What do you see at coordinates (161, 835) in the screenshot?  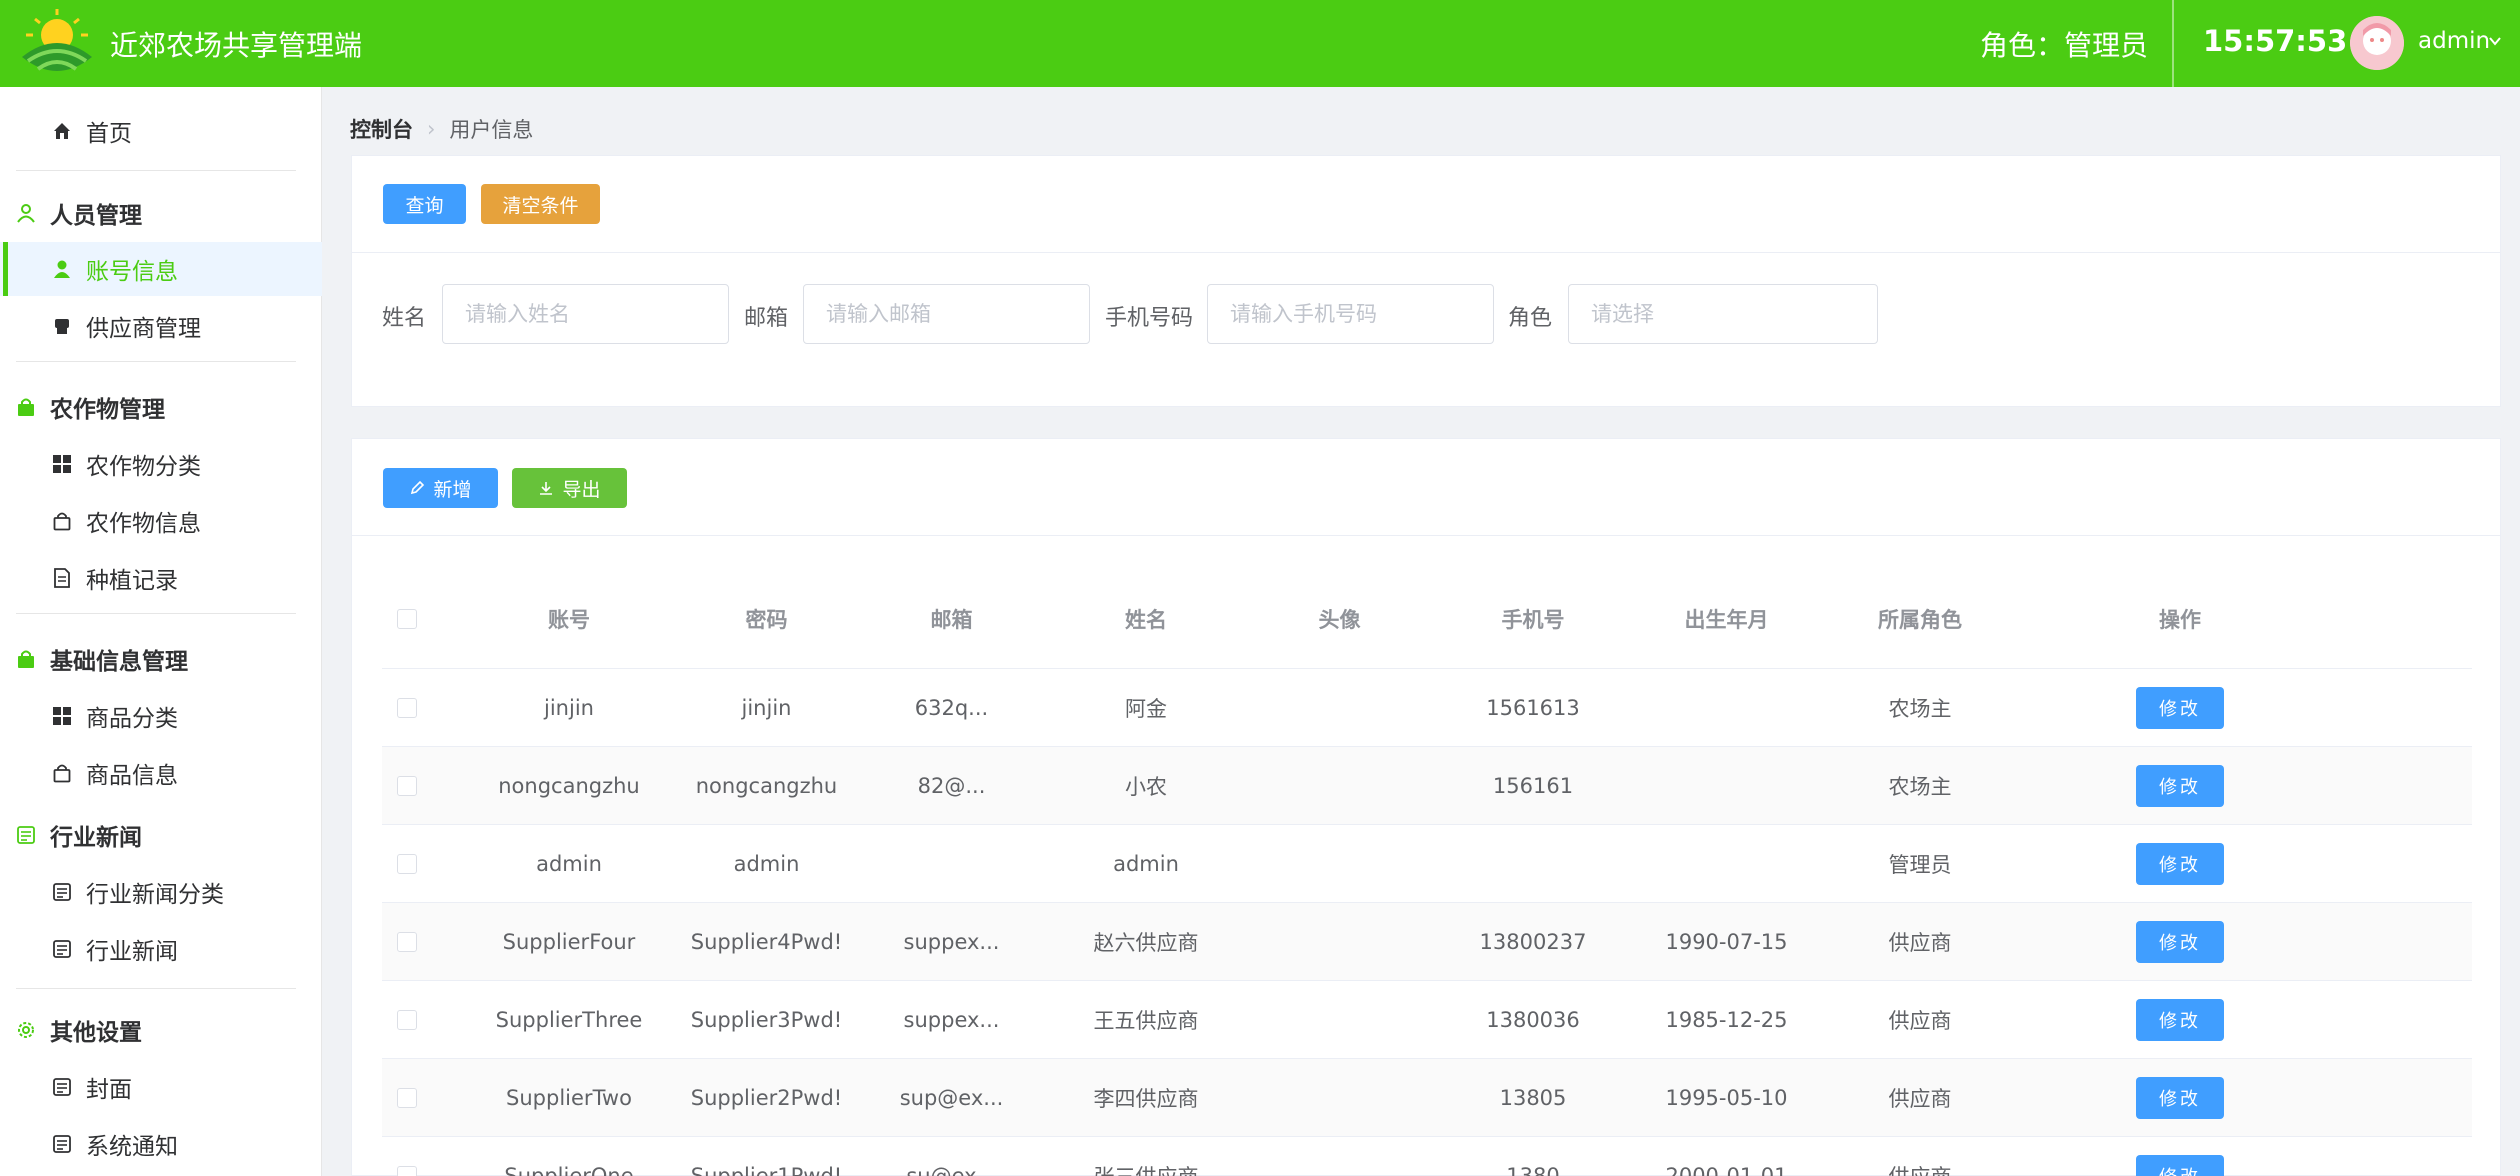 I see `sidebar-group-industry-news: 行业新闻` at bounding box center [161, 835].